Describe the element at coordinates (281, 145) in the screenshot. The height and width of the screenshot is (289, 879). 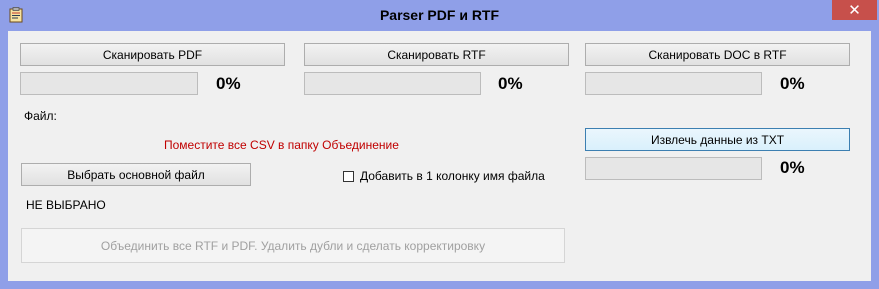
I see `notice-text: Поместите все CSV в папку Объединение` at that location.